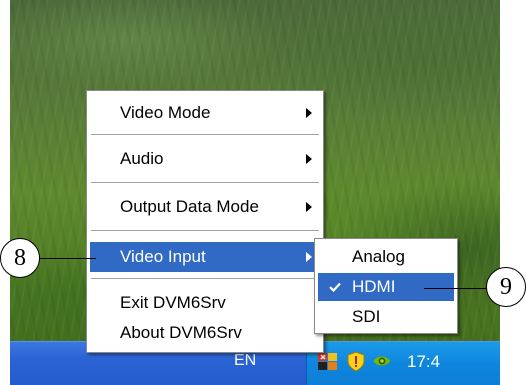  I want to click on menu-item-label: Video Mode, so click(165, 112).